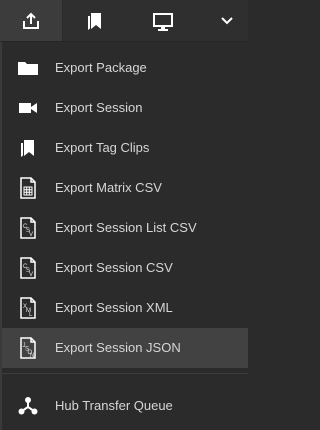  Describe the element at coordinates (28, 68) in the screenshot. I see `folder-icon` at that location.